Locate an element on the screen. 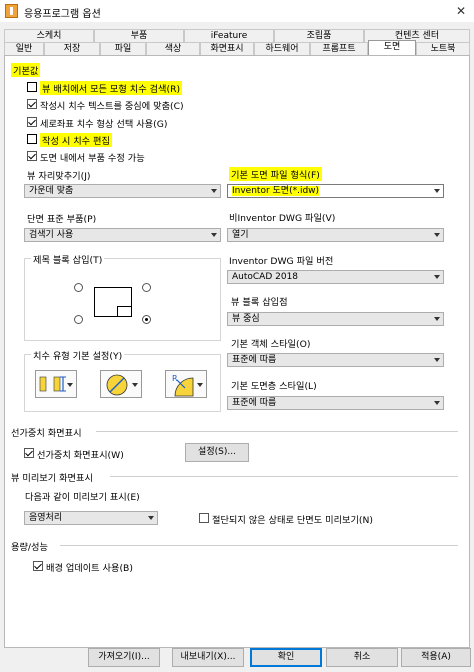 This screenshot has width=474, height=672. radius-dim-type-button: R is located at coordinates (186, 384).